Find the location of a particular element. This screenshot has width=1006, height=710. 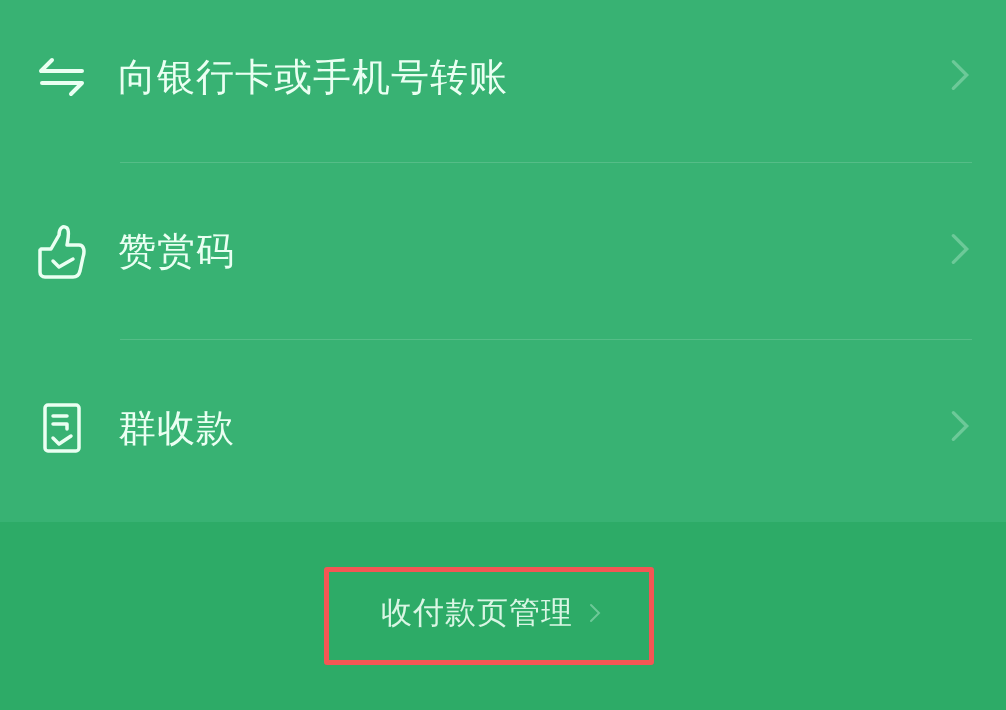

transfer-arrows-icon is located at coordinates (62, 77).